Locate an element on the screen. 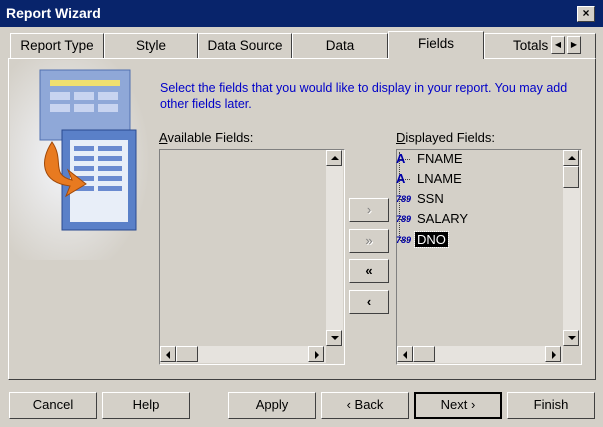 This screenshot has height=427, width=603. available-fields-label: Available Fields: is located at coordinates (206, 137).